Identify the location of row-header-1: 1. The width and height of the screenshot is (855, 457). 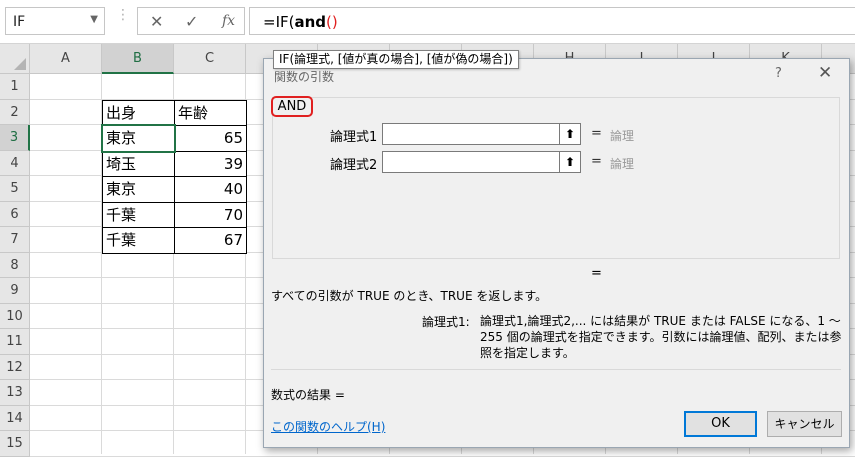
(15, 87).